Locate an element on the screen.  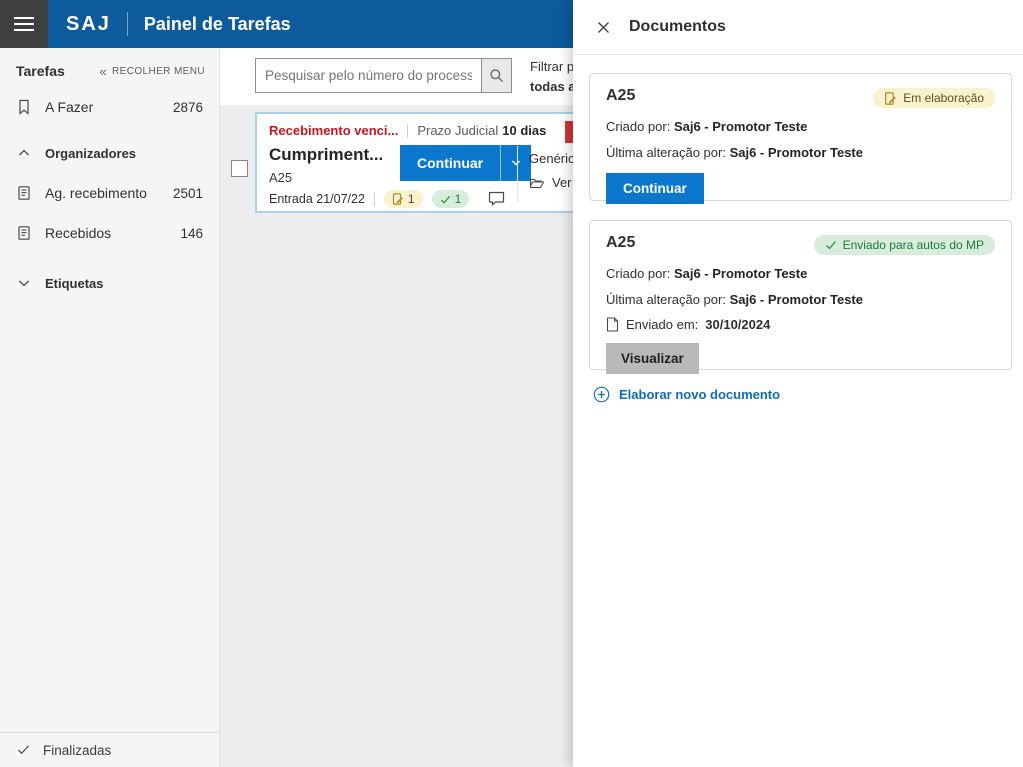
search-strip: Filtrar po todas as is located at coordinates (401, 76).